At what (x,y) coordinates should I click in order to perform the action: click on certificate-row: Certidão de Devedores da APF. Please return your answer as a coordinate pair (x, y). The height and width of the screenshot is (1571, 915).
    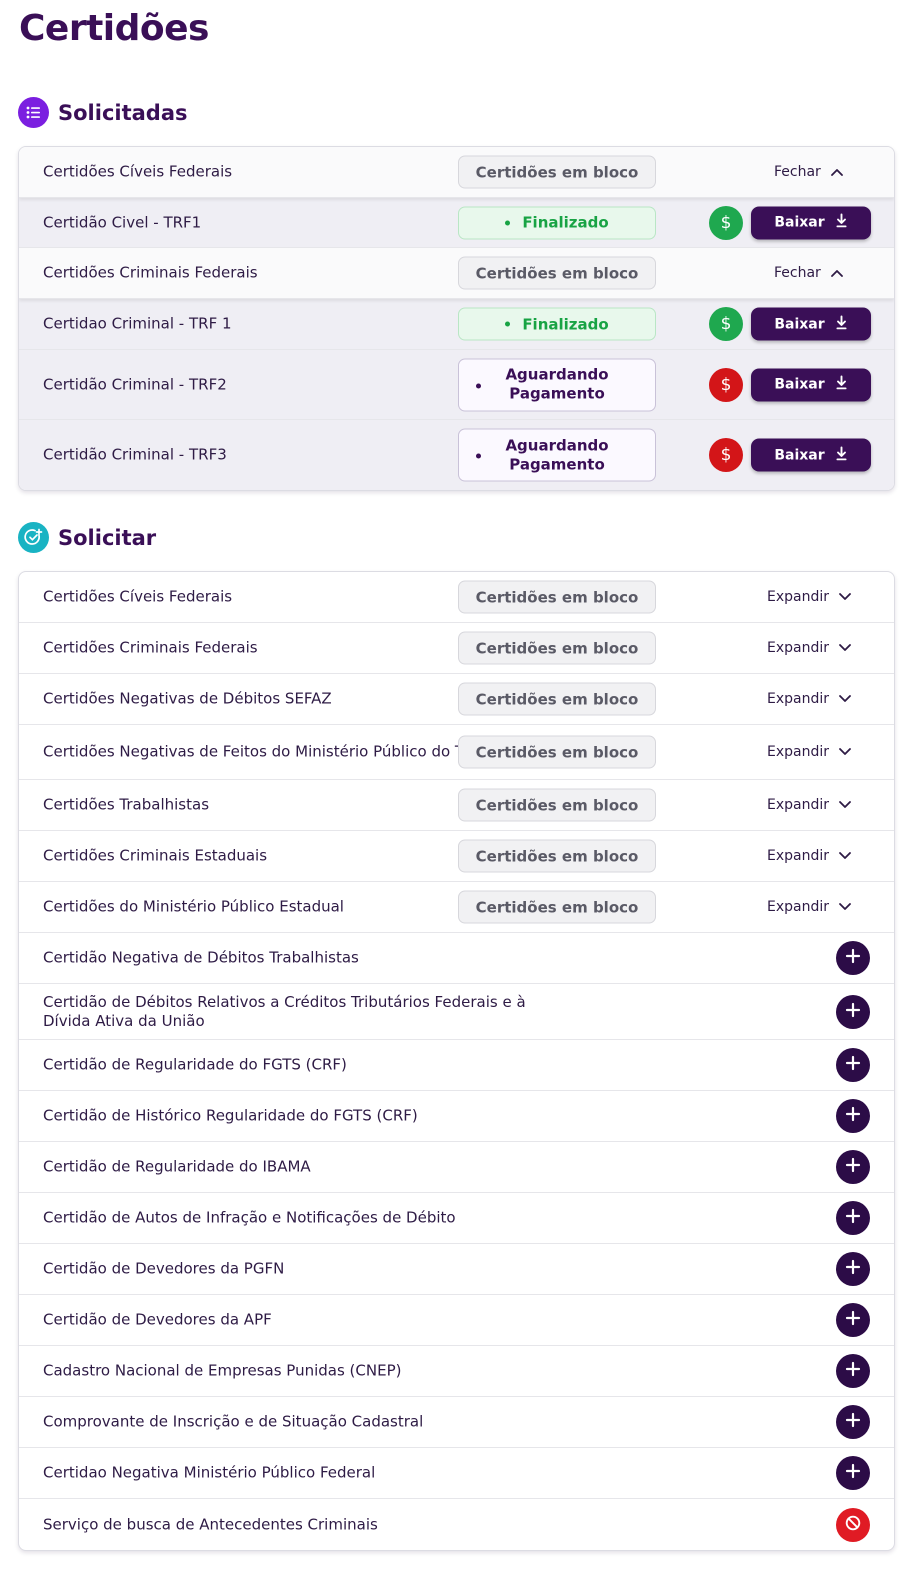
    Looking at the image, I should click on (456, 1320).